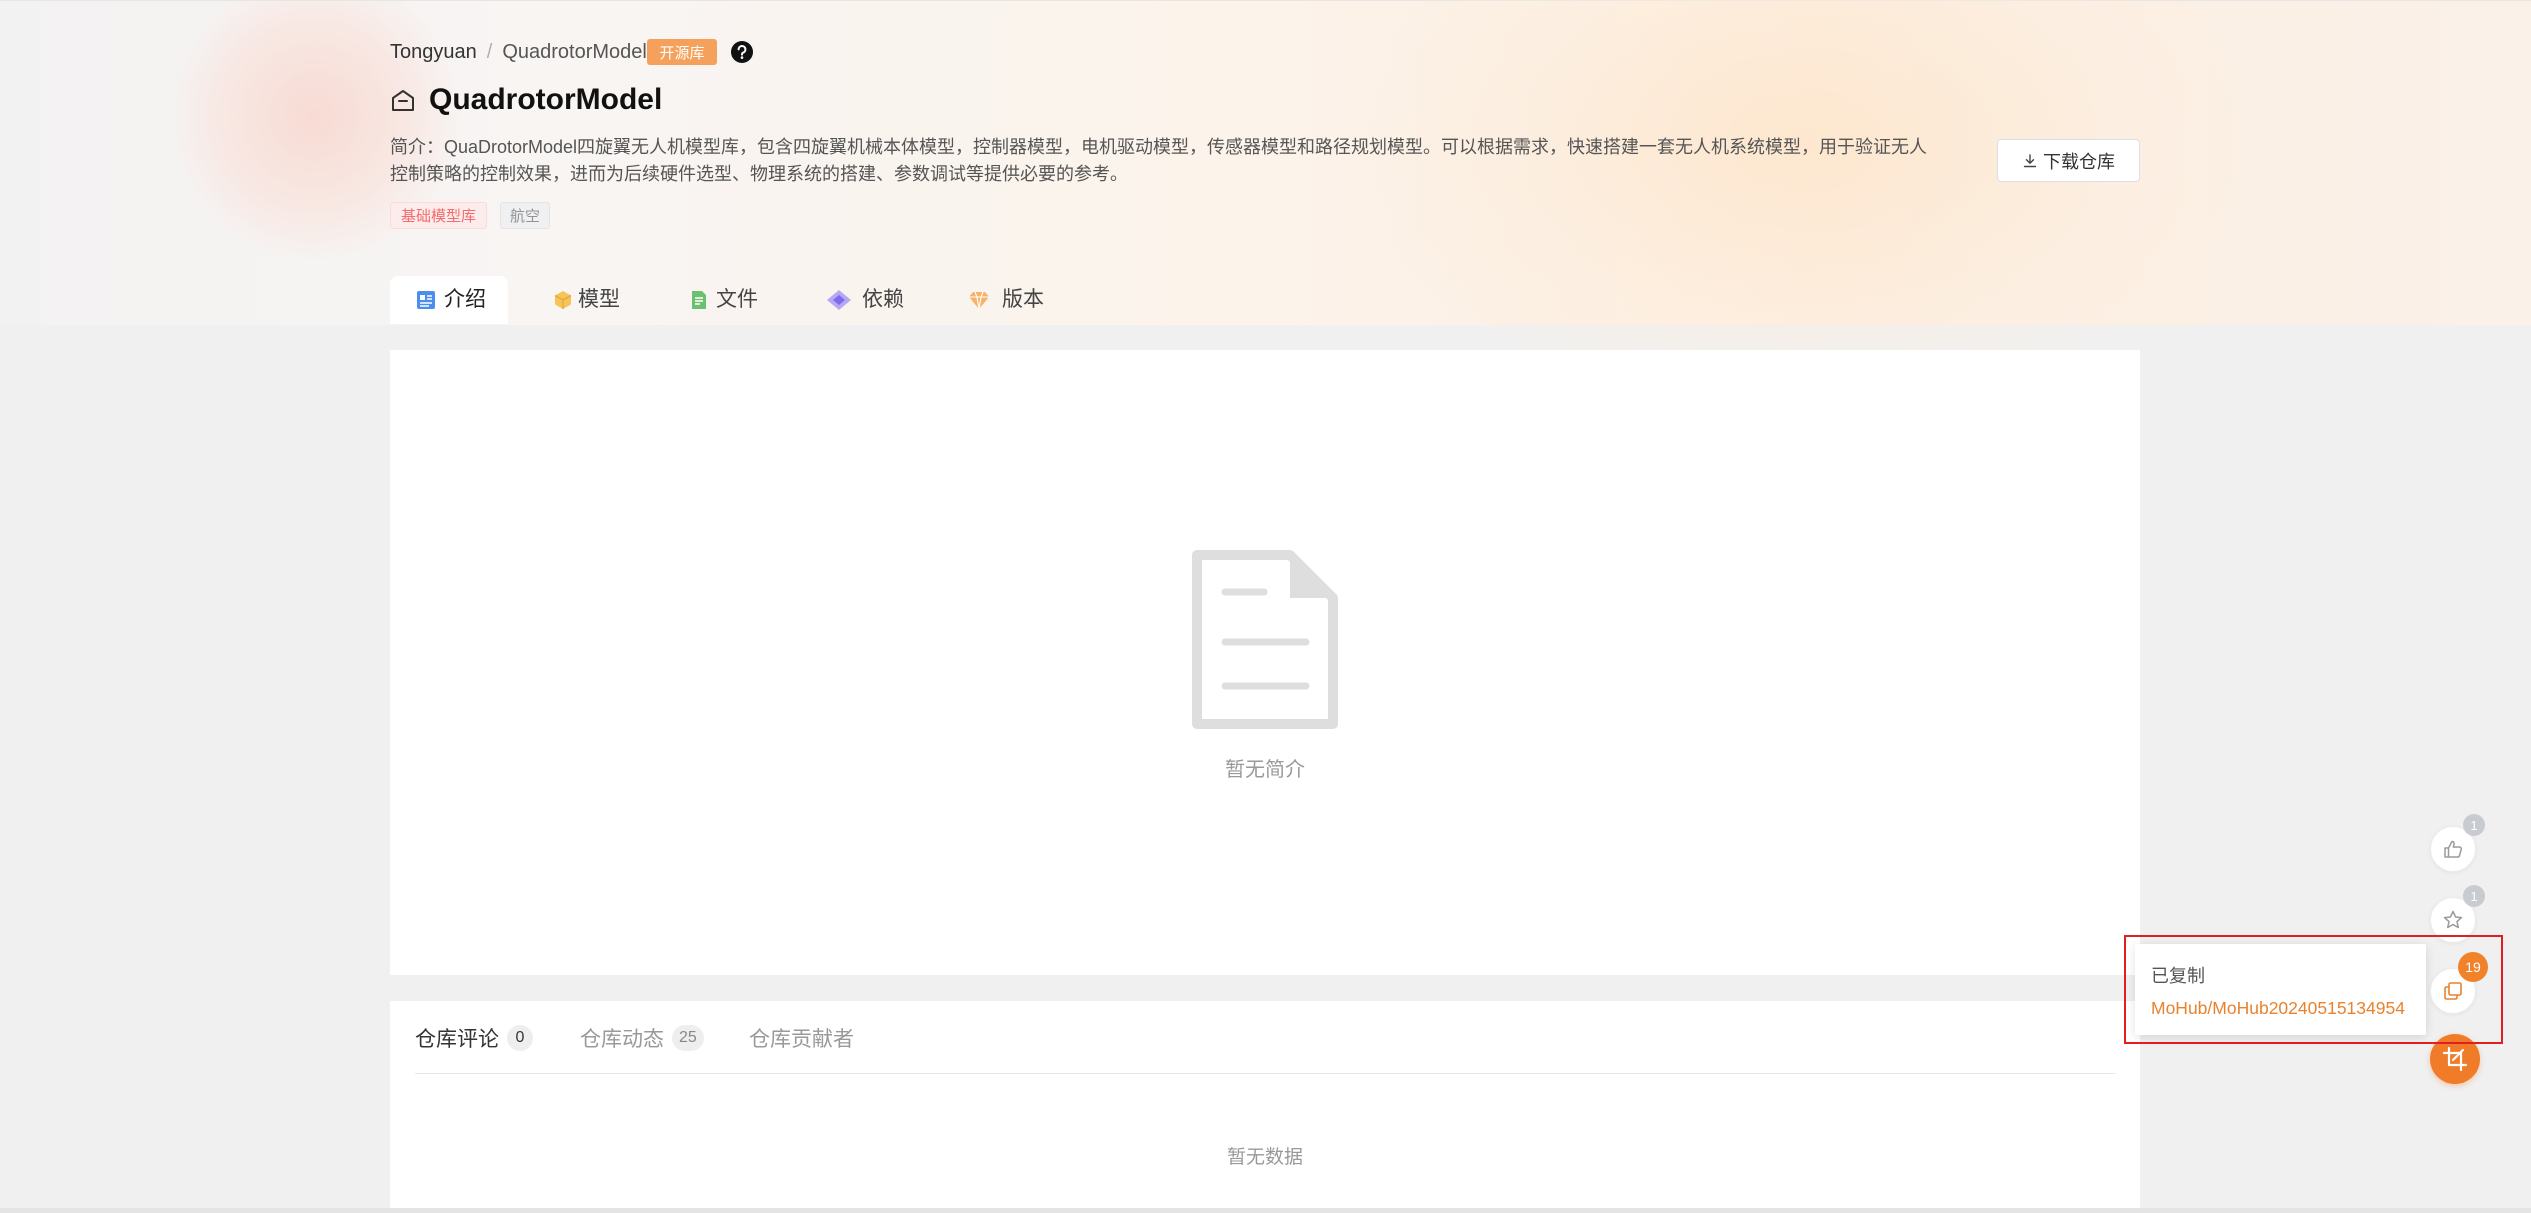 The height and width of the screenshot is (1213, 2531). Describe the element at coordinates (2453, 919) in the screenshot. I see `star-icon` at that location.